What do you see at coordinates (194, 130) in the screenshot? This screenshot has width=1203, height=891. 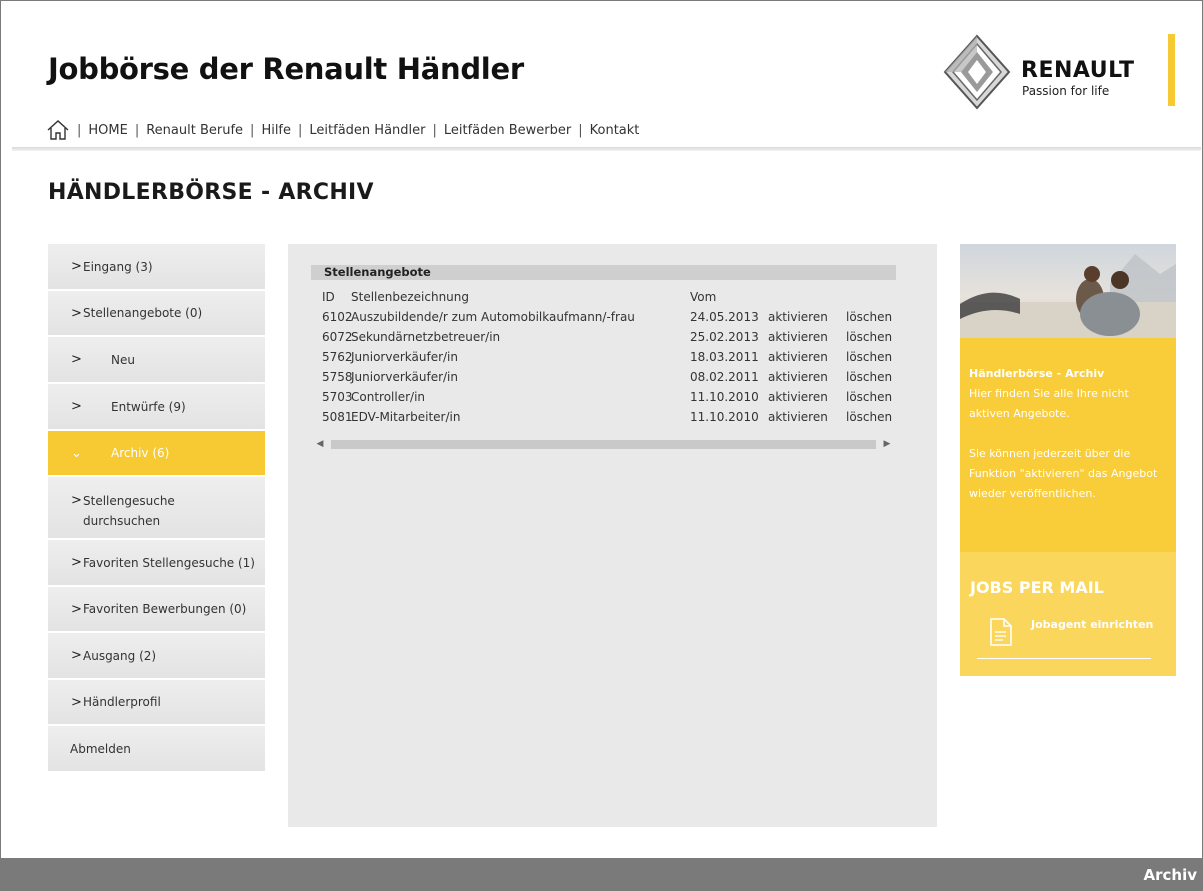 I see `nav-renault-berufe: Renault Berufe` at bounding box center [194, 130].